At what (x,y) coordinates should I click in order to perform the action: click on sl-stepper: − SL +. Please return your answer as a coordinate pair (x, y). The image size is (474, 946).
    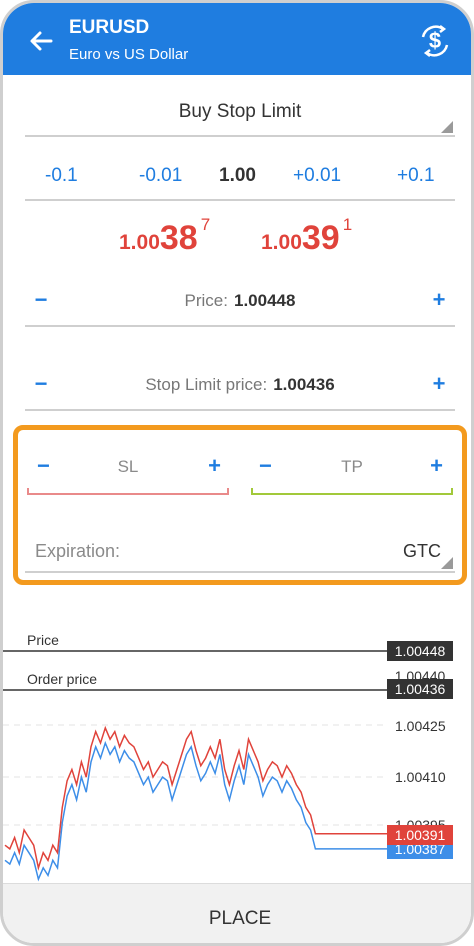
    Looking at the image, I should click on (128, 469).